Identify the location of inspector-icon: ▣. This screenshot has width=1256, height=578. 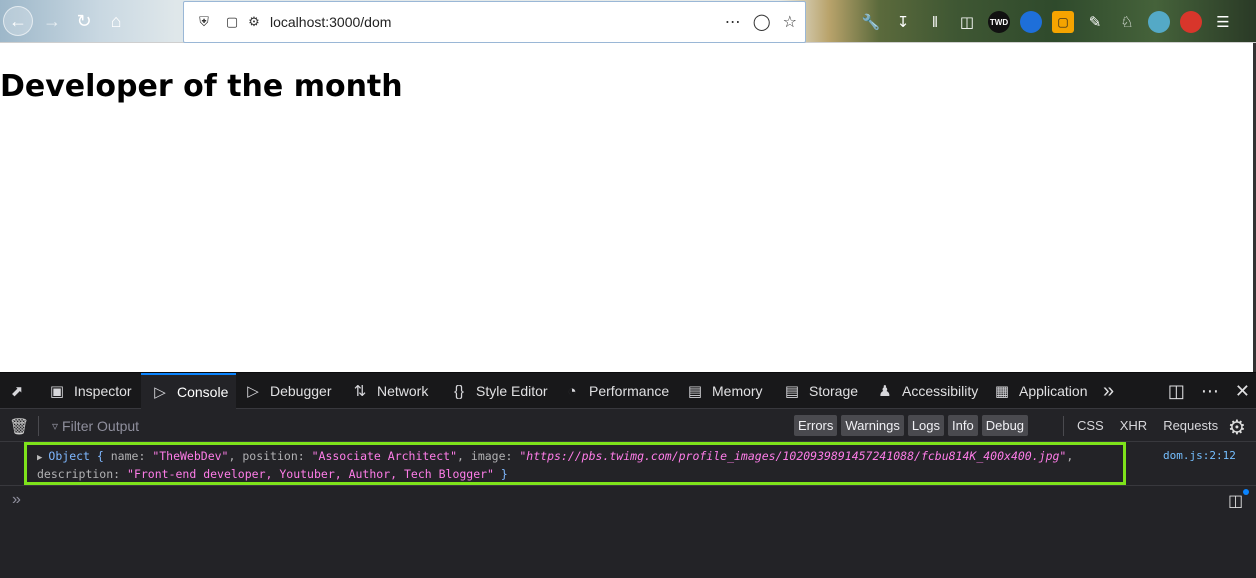
(57, 391).